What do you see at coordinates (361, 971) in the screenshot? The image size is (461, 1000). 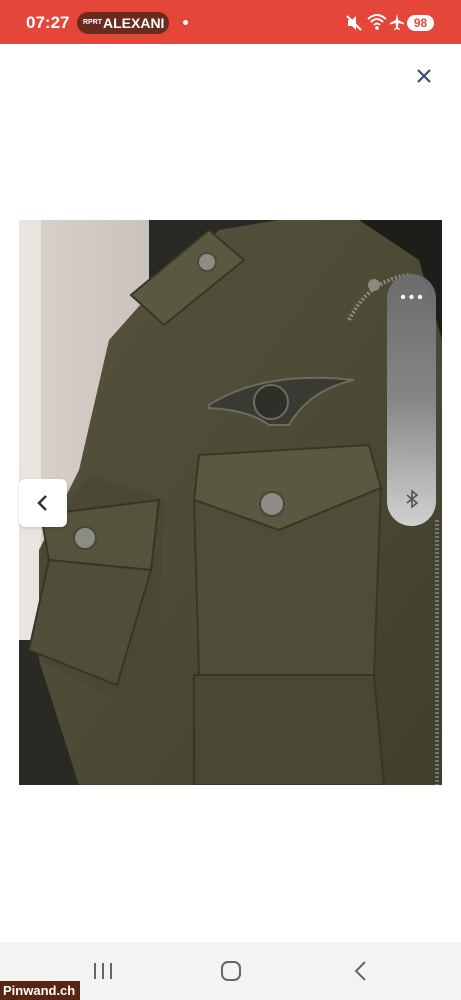 I see `back-icon` at bounding box center [361, 971].